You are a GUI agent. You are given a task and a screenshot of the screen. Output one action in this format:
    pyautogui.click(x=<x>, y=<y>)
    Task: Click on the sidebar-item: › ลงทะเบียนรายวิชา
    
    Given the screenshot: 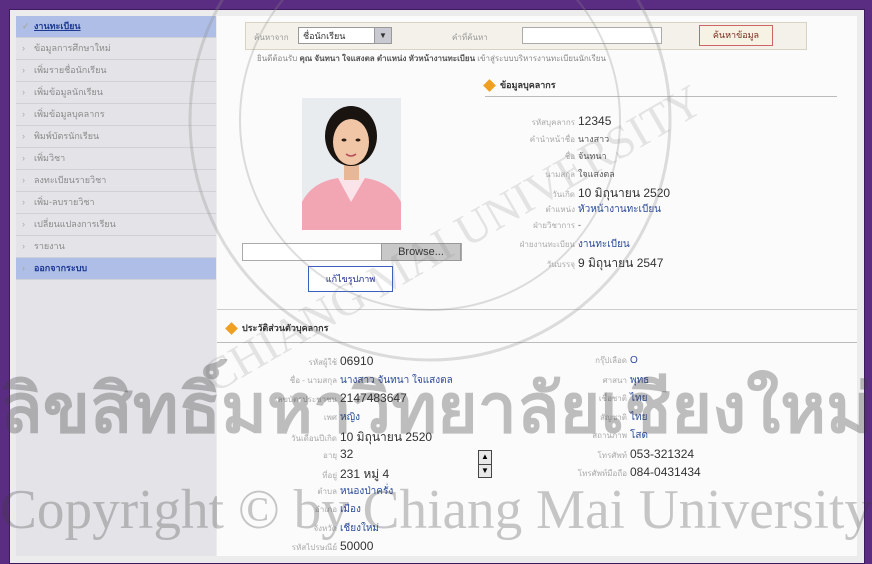 What is the action you would take?
    pyautogui.click(x=116, y=181)
    